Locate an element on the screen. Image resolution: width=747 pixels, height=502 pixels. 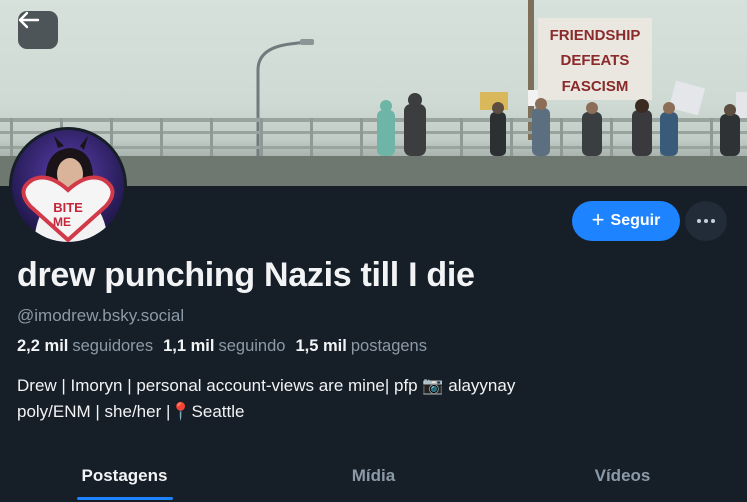
posts-stat: 1,5 mil postagens is located at coordinates (361, 346).